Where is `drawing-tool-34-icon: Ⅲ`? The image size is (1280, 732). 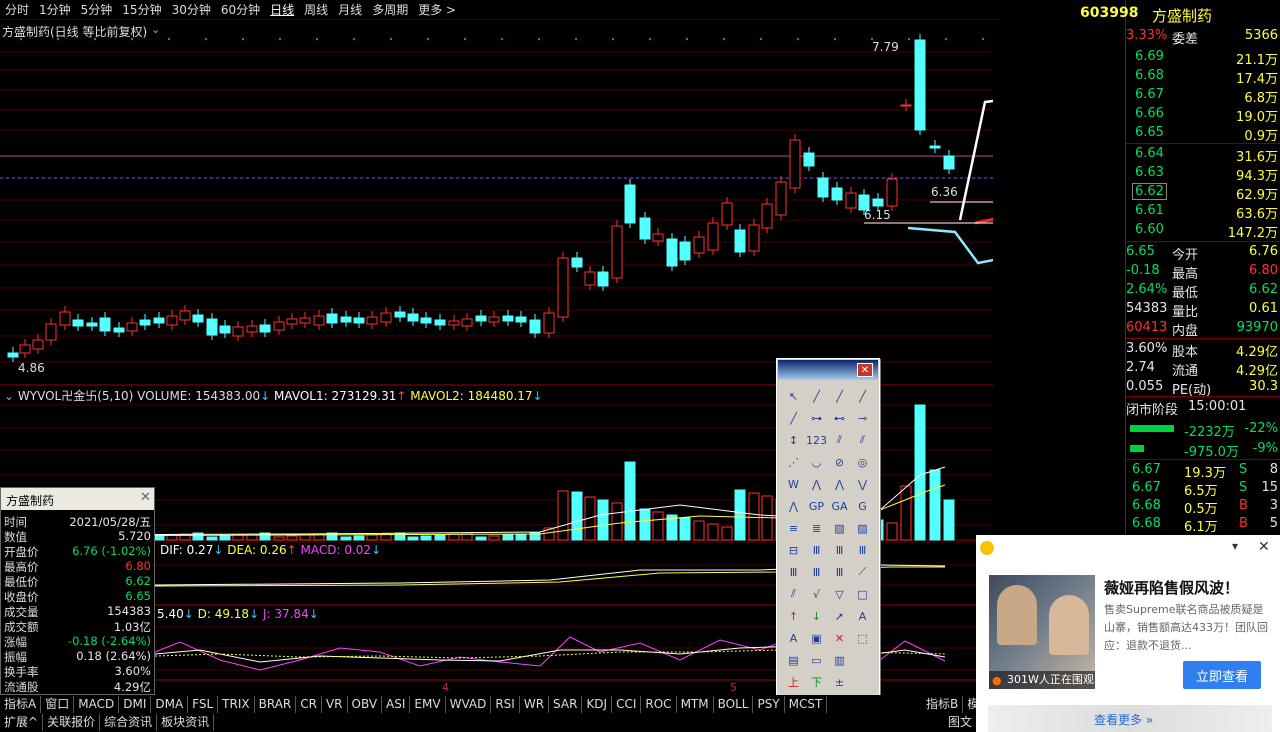
drawing-tool-34-icon: Ⅲ is located at coordinates (839, 572).